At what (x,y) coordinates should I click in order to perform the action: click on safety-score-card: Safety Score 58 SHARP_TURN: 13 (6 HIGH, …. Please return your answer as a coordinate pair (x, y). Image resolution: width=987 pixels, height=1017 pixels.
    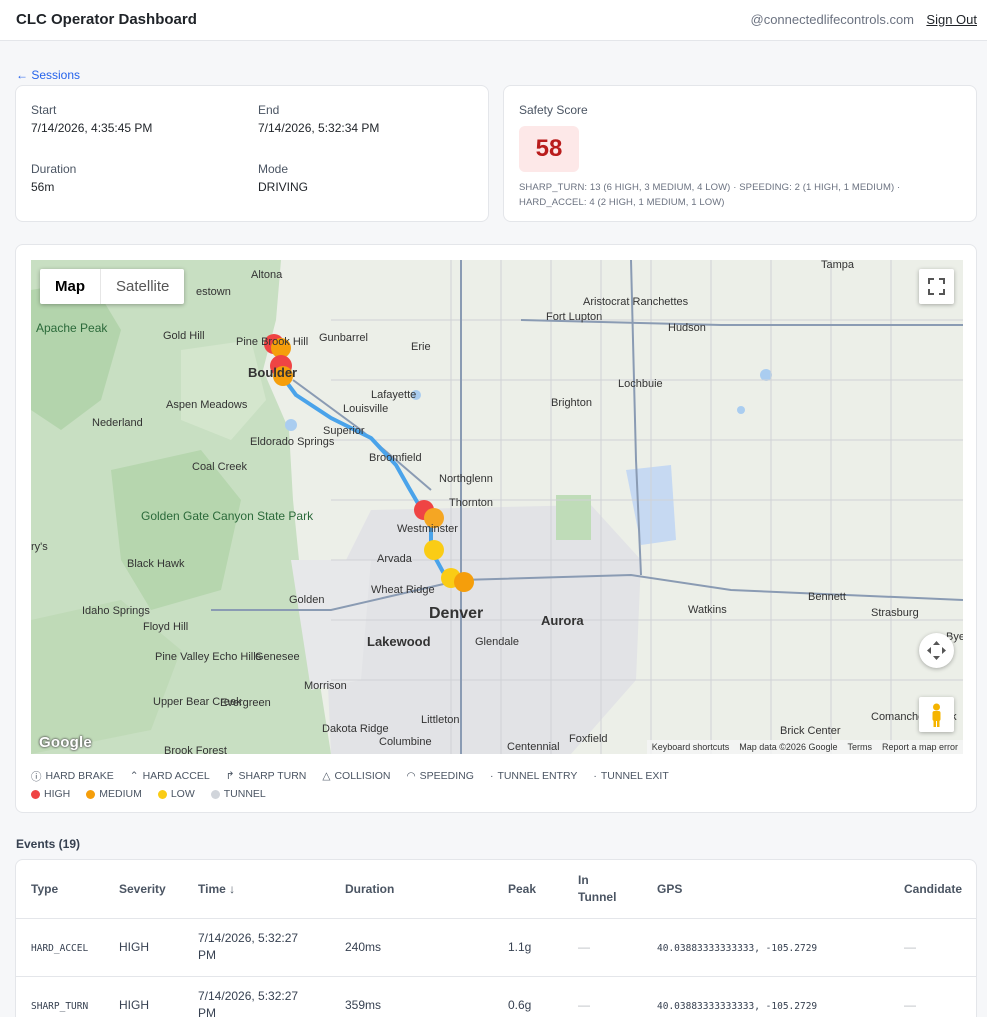
    Looking at the image, I should click on (740, 153).